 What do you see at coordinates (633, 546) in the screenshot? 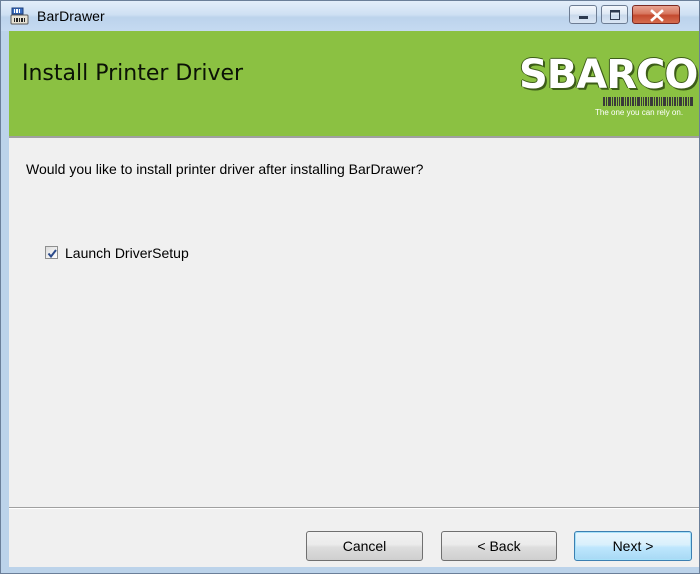
I see `next-button: Next >` at bounding box center [633, 546].